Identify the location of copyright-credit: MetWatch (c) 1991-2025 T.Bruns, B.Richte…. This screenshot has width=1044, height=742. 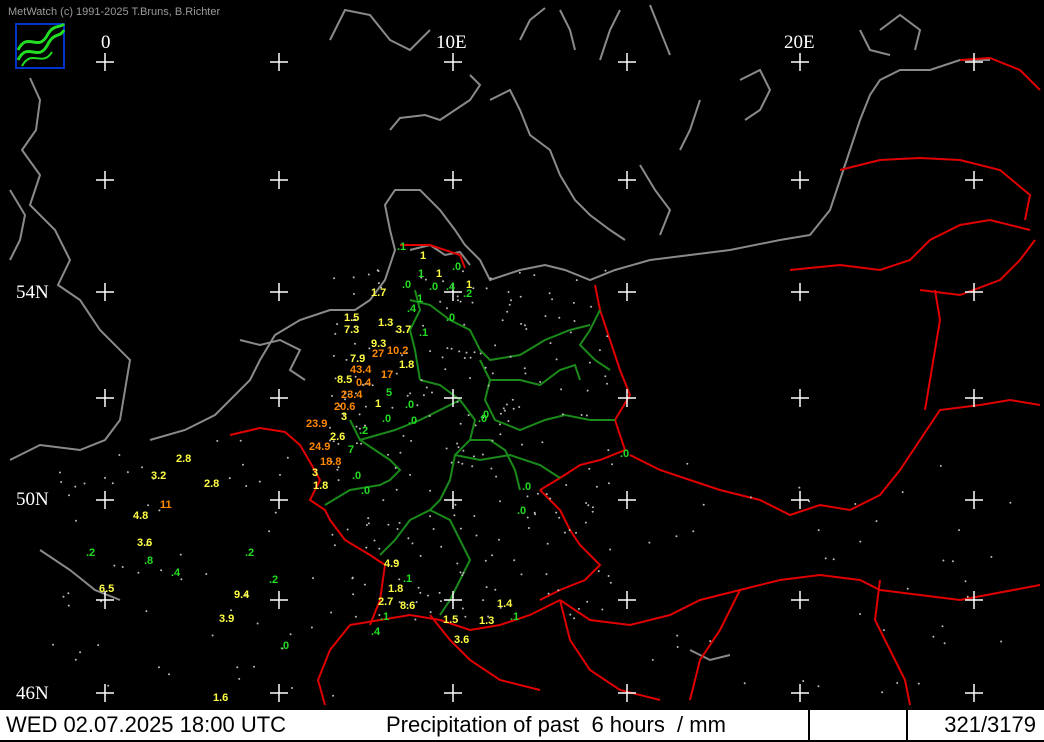
(114, 12).